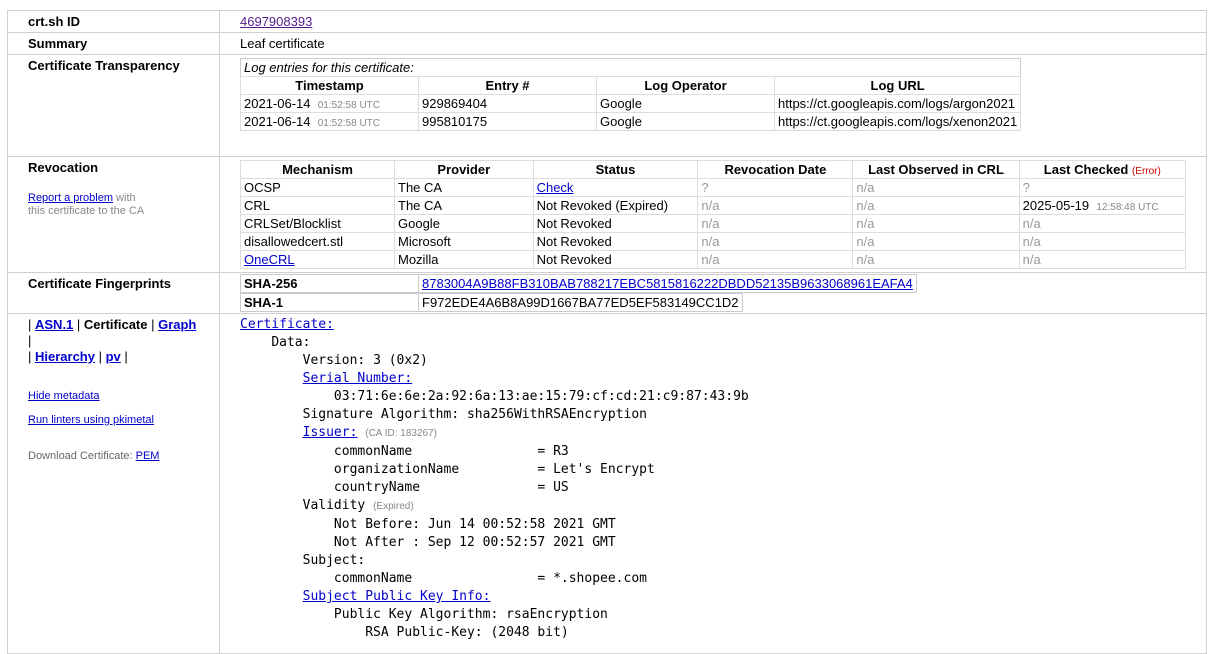  I want to click on rev-status: Not Revoked (Expired), so click(615, 205).